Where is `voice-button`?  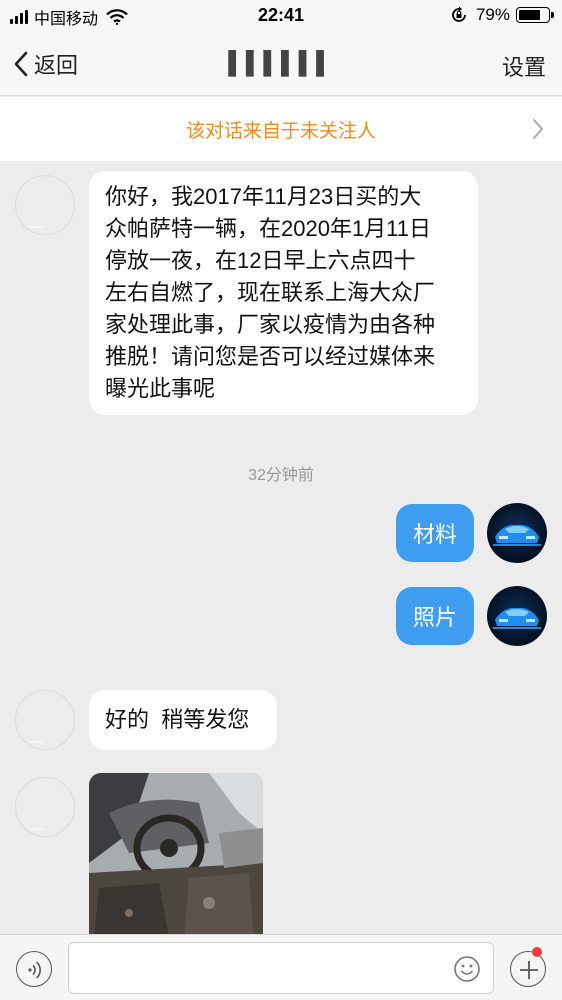
voice-button is located at coordinates (34, 969).